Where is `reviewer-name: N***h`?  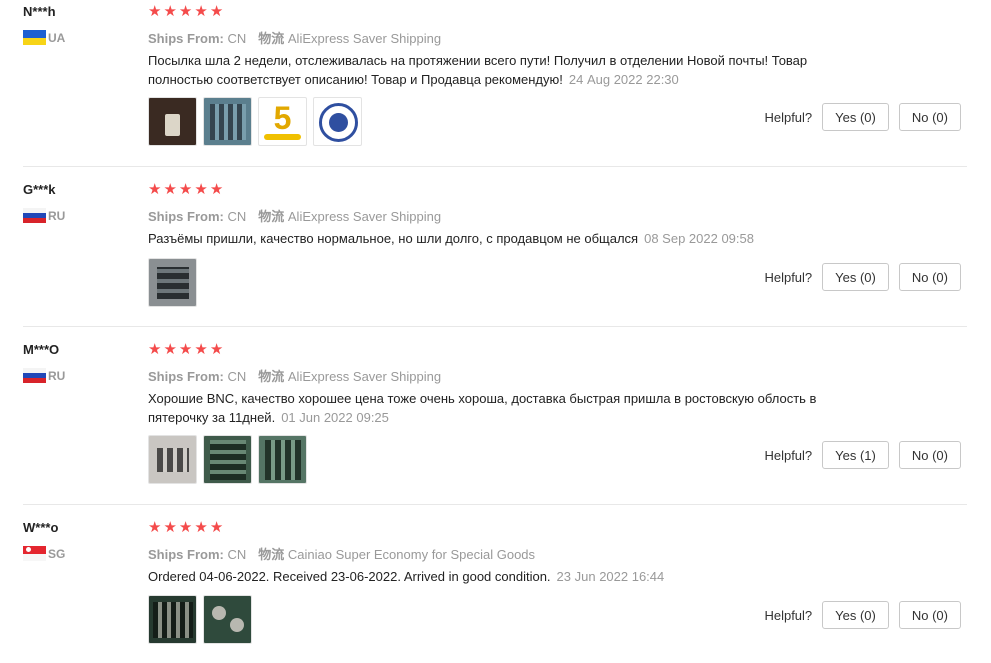 reviewer-name: N***h is located at coordinates (39, 11).